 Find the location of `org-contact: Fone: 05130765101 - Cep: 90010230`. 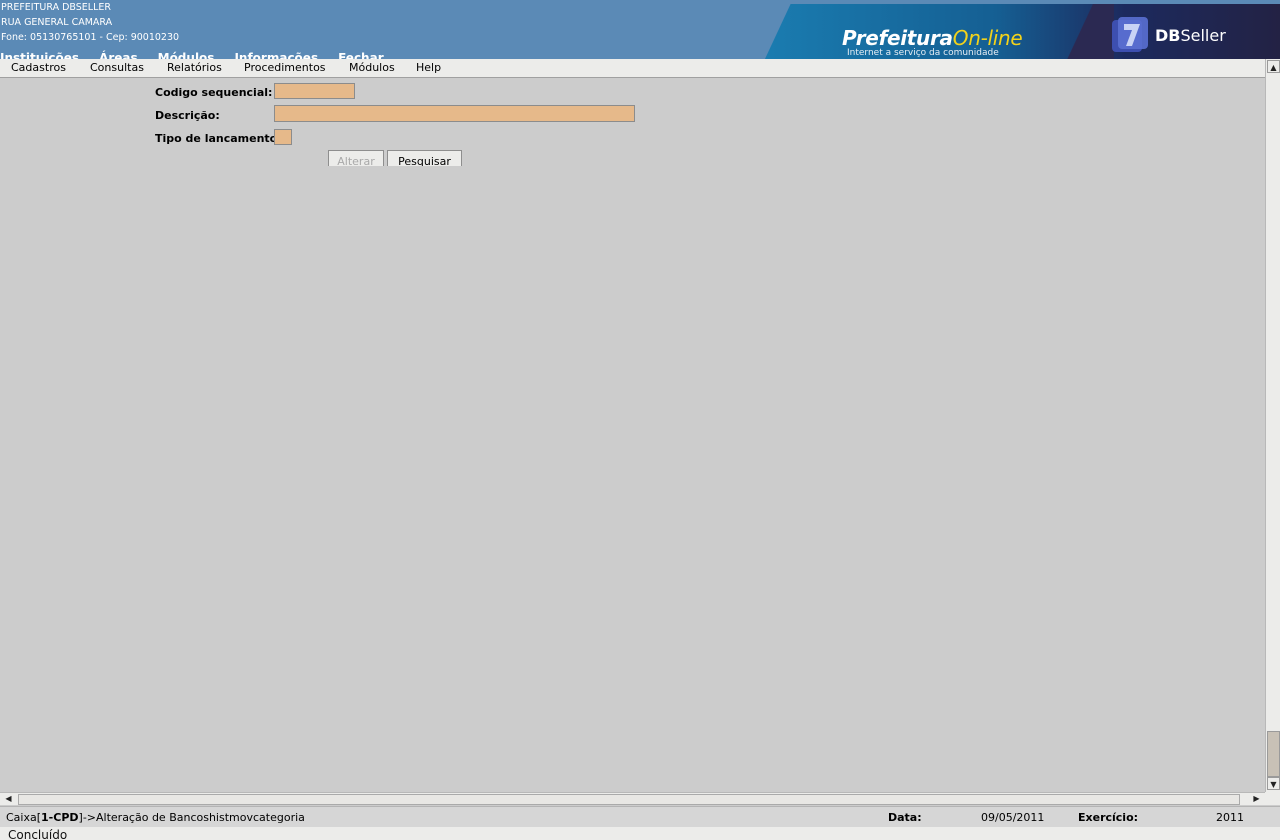

org-contact: Fone: 05130765101 - Cep: 90010230 is located at coordinates (90, 37).